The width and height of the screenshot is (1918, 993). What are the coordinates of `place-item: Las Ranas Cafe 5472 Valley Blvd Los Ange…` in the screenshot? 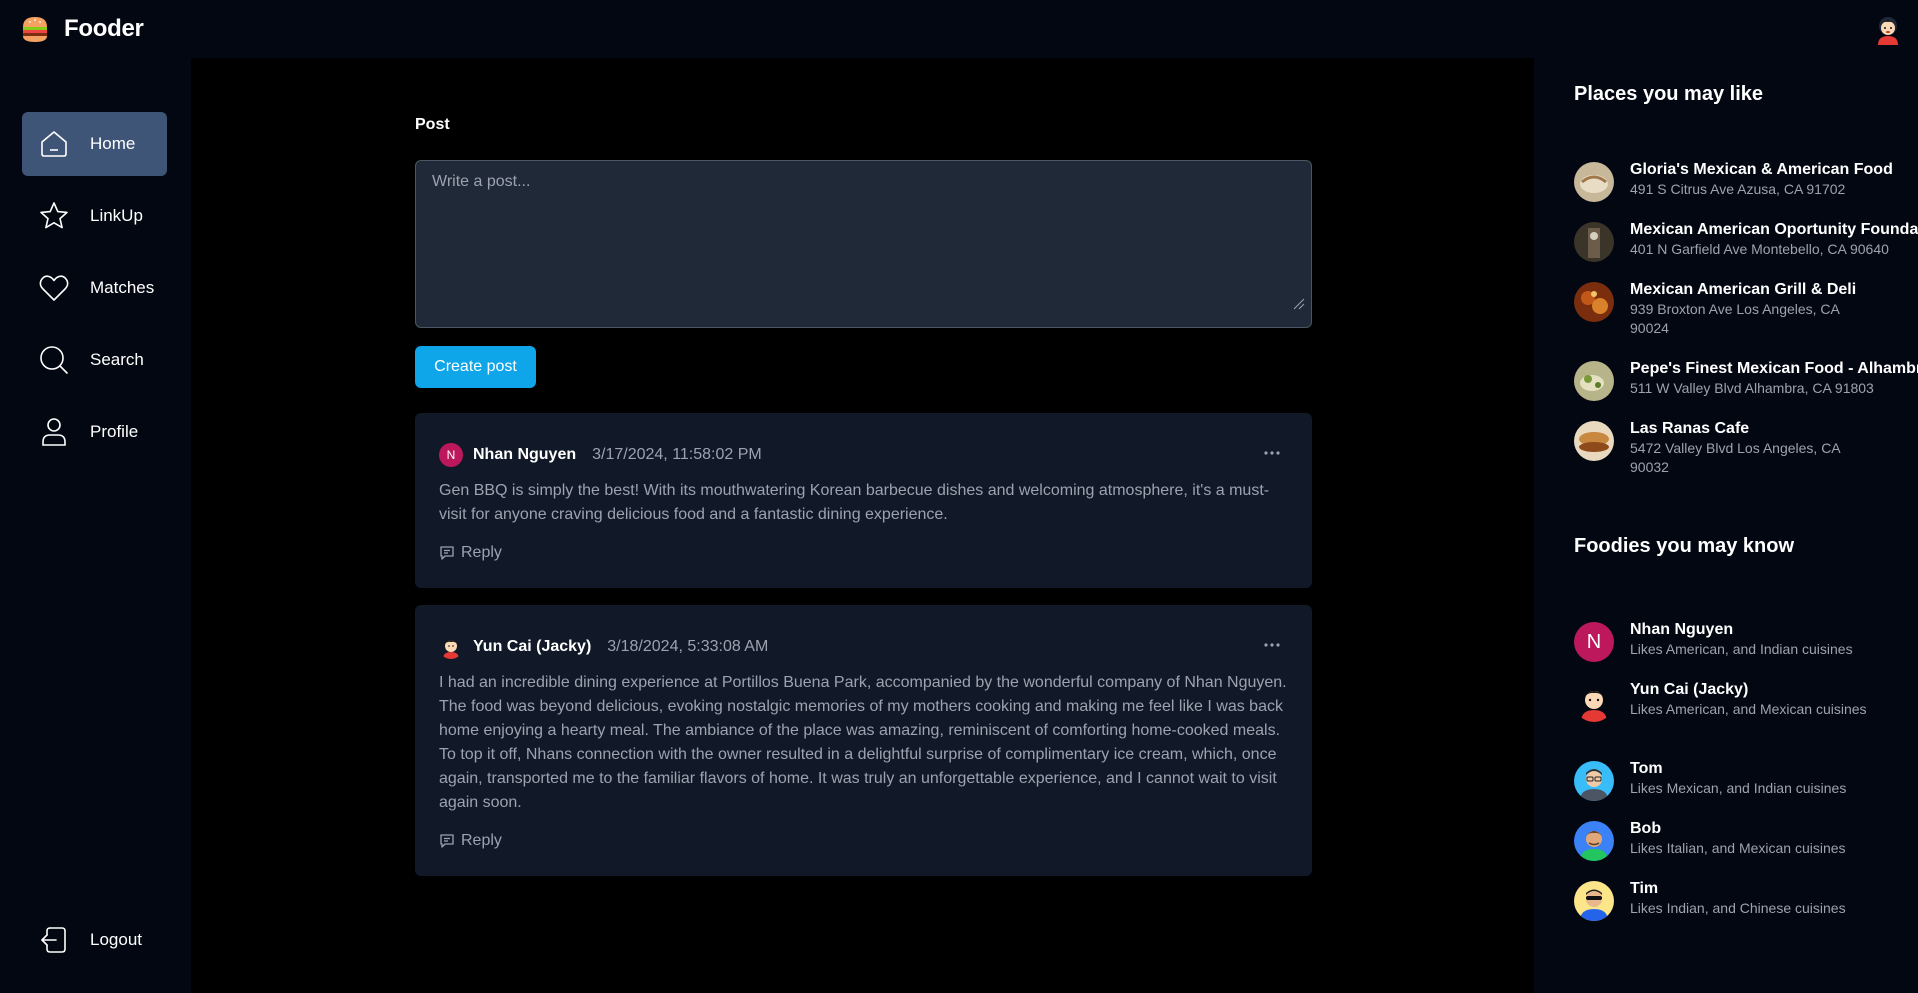 It's located at (1746, 448).